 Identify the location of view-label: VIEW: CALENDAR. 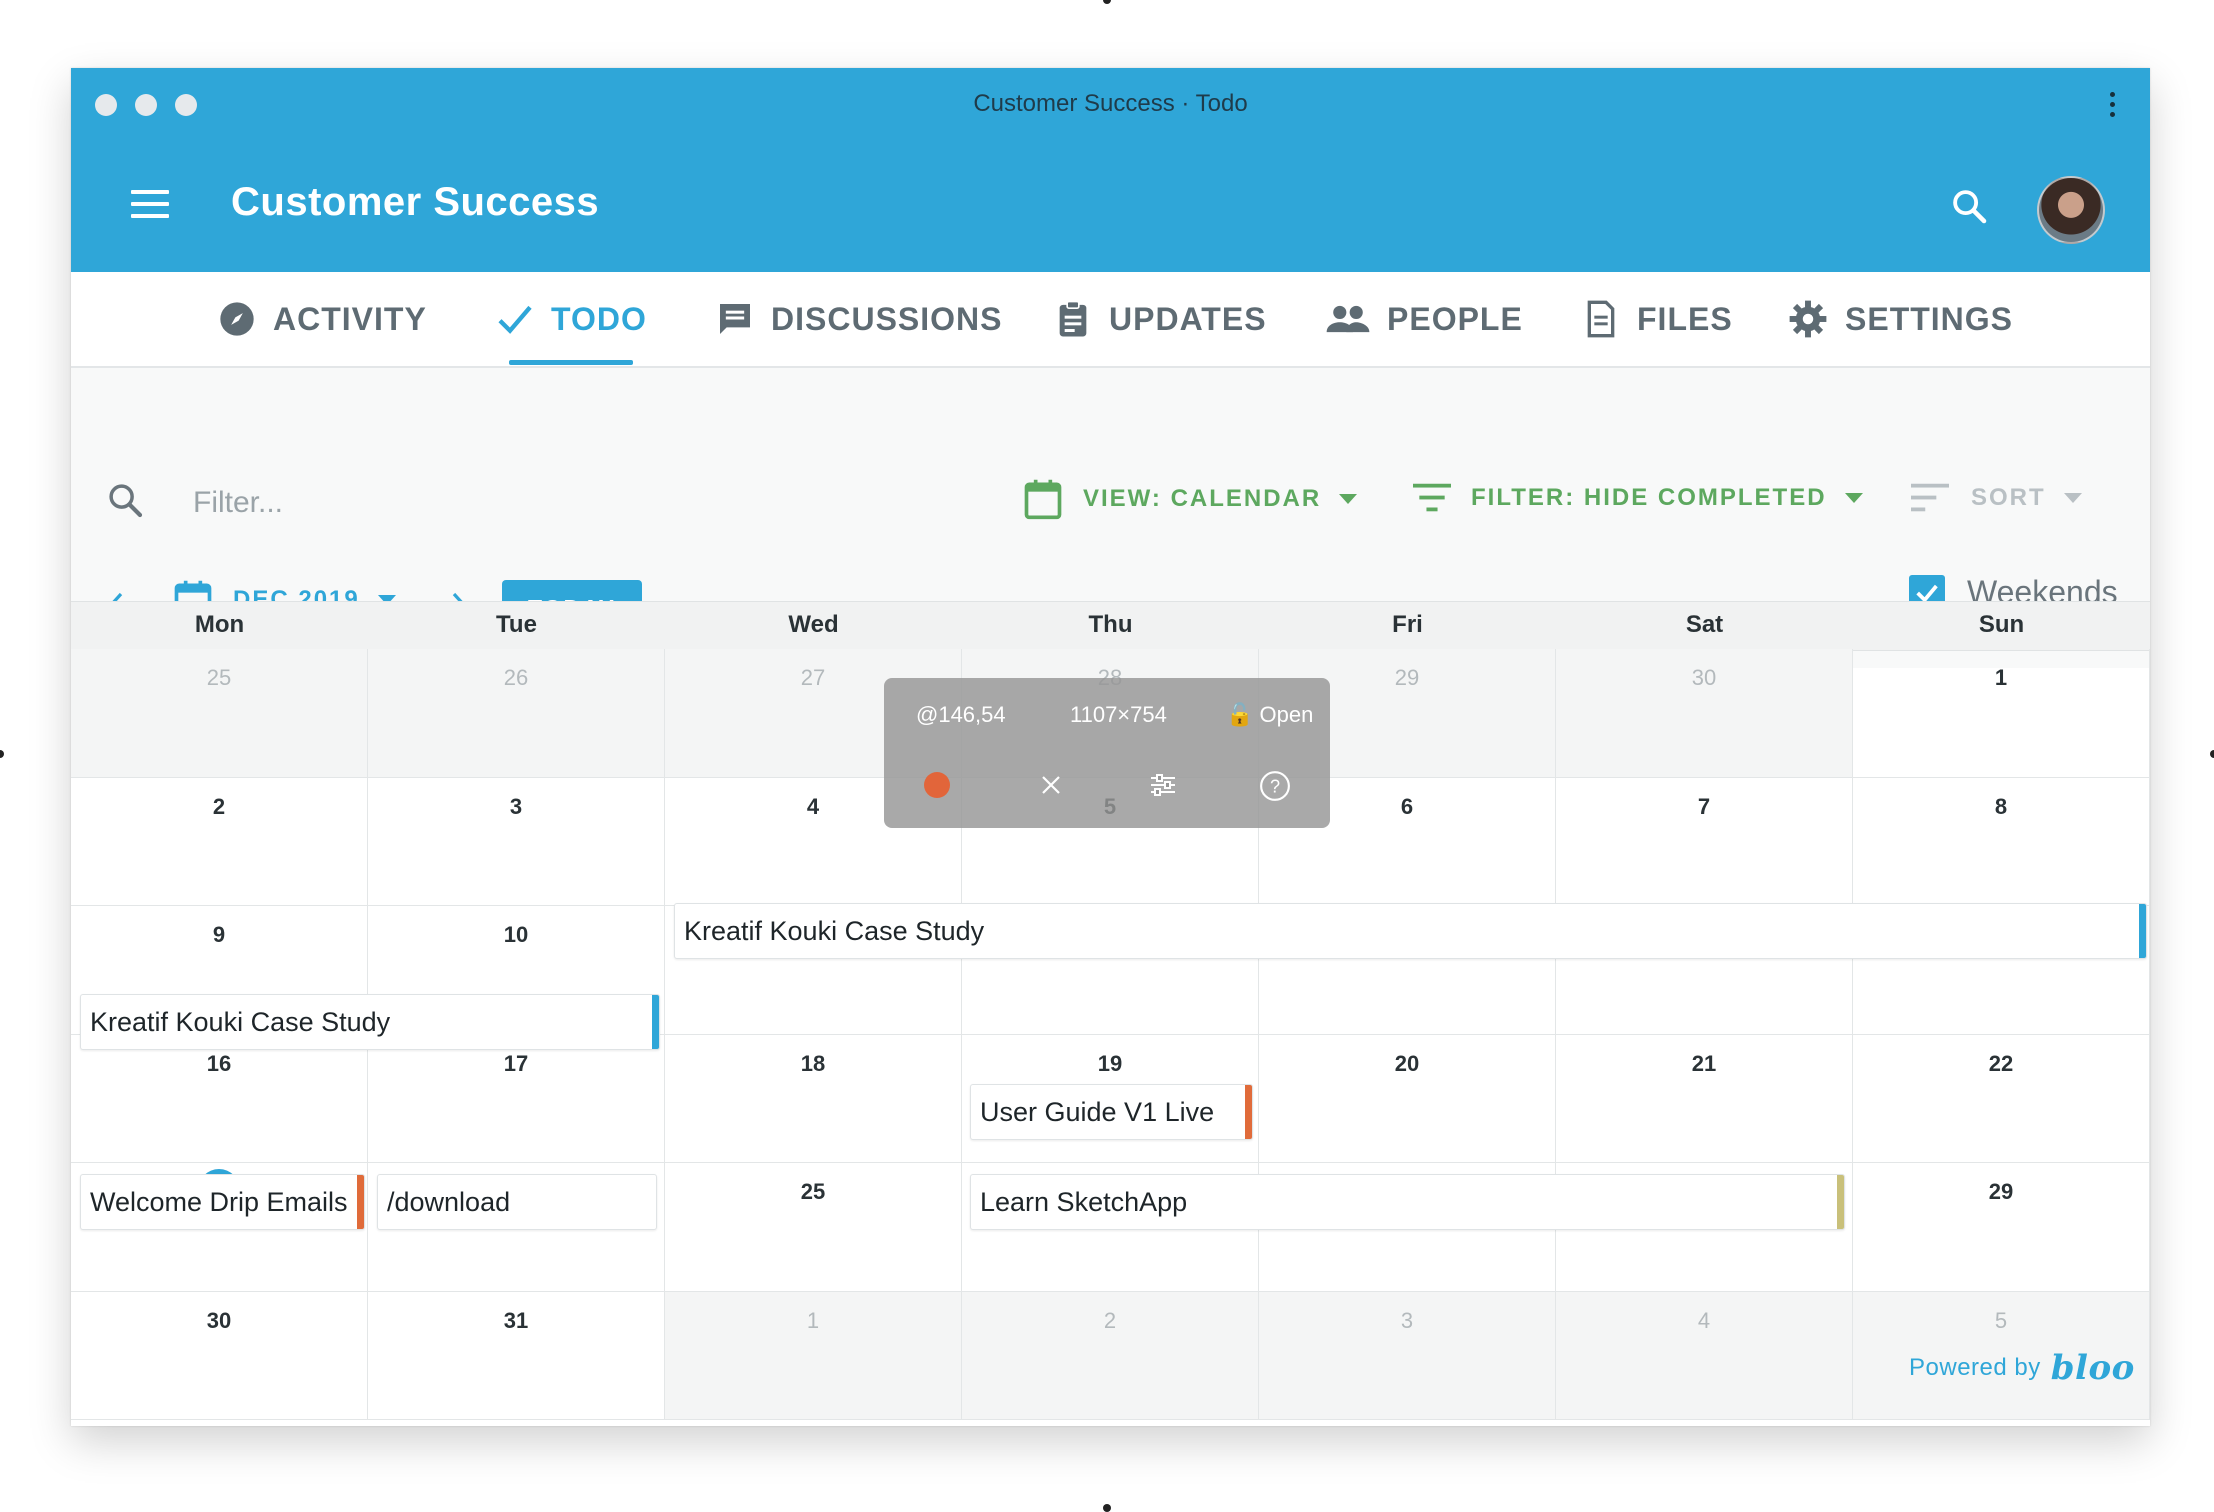
(1202, 498).